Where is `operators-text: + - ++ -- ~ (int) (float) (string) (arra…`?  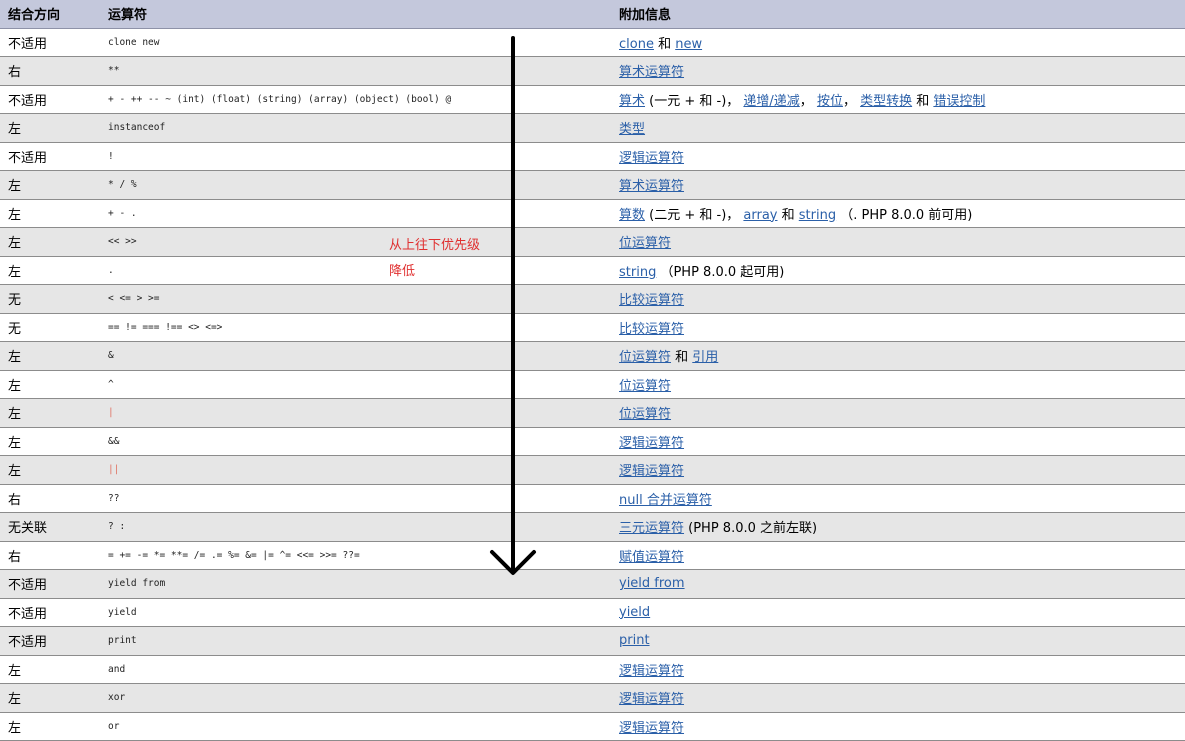
operators-text: + - ++ -- ~ (int) (float) (string) (arra… is located at coordinates (280, 99).